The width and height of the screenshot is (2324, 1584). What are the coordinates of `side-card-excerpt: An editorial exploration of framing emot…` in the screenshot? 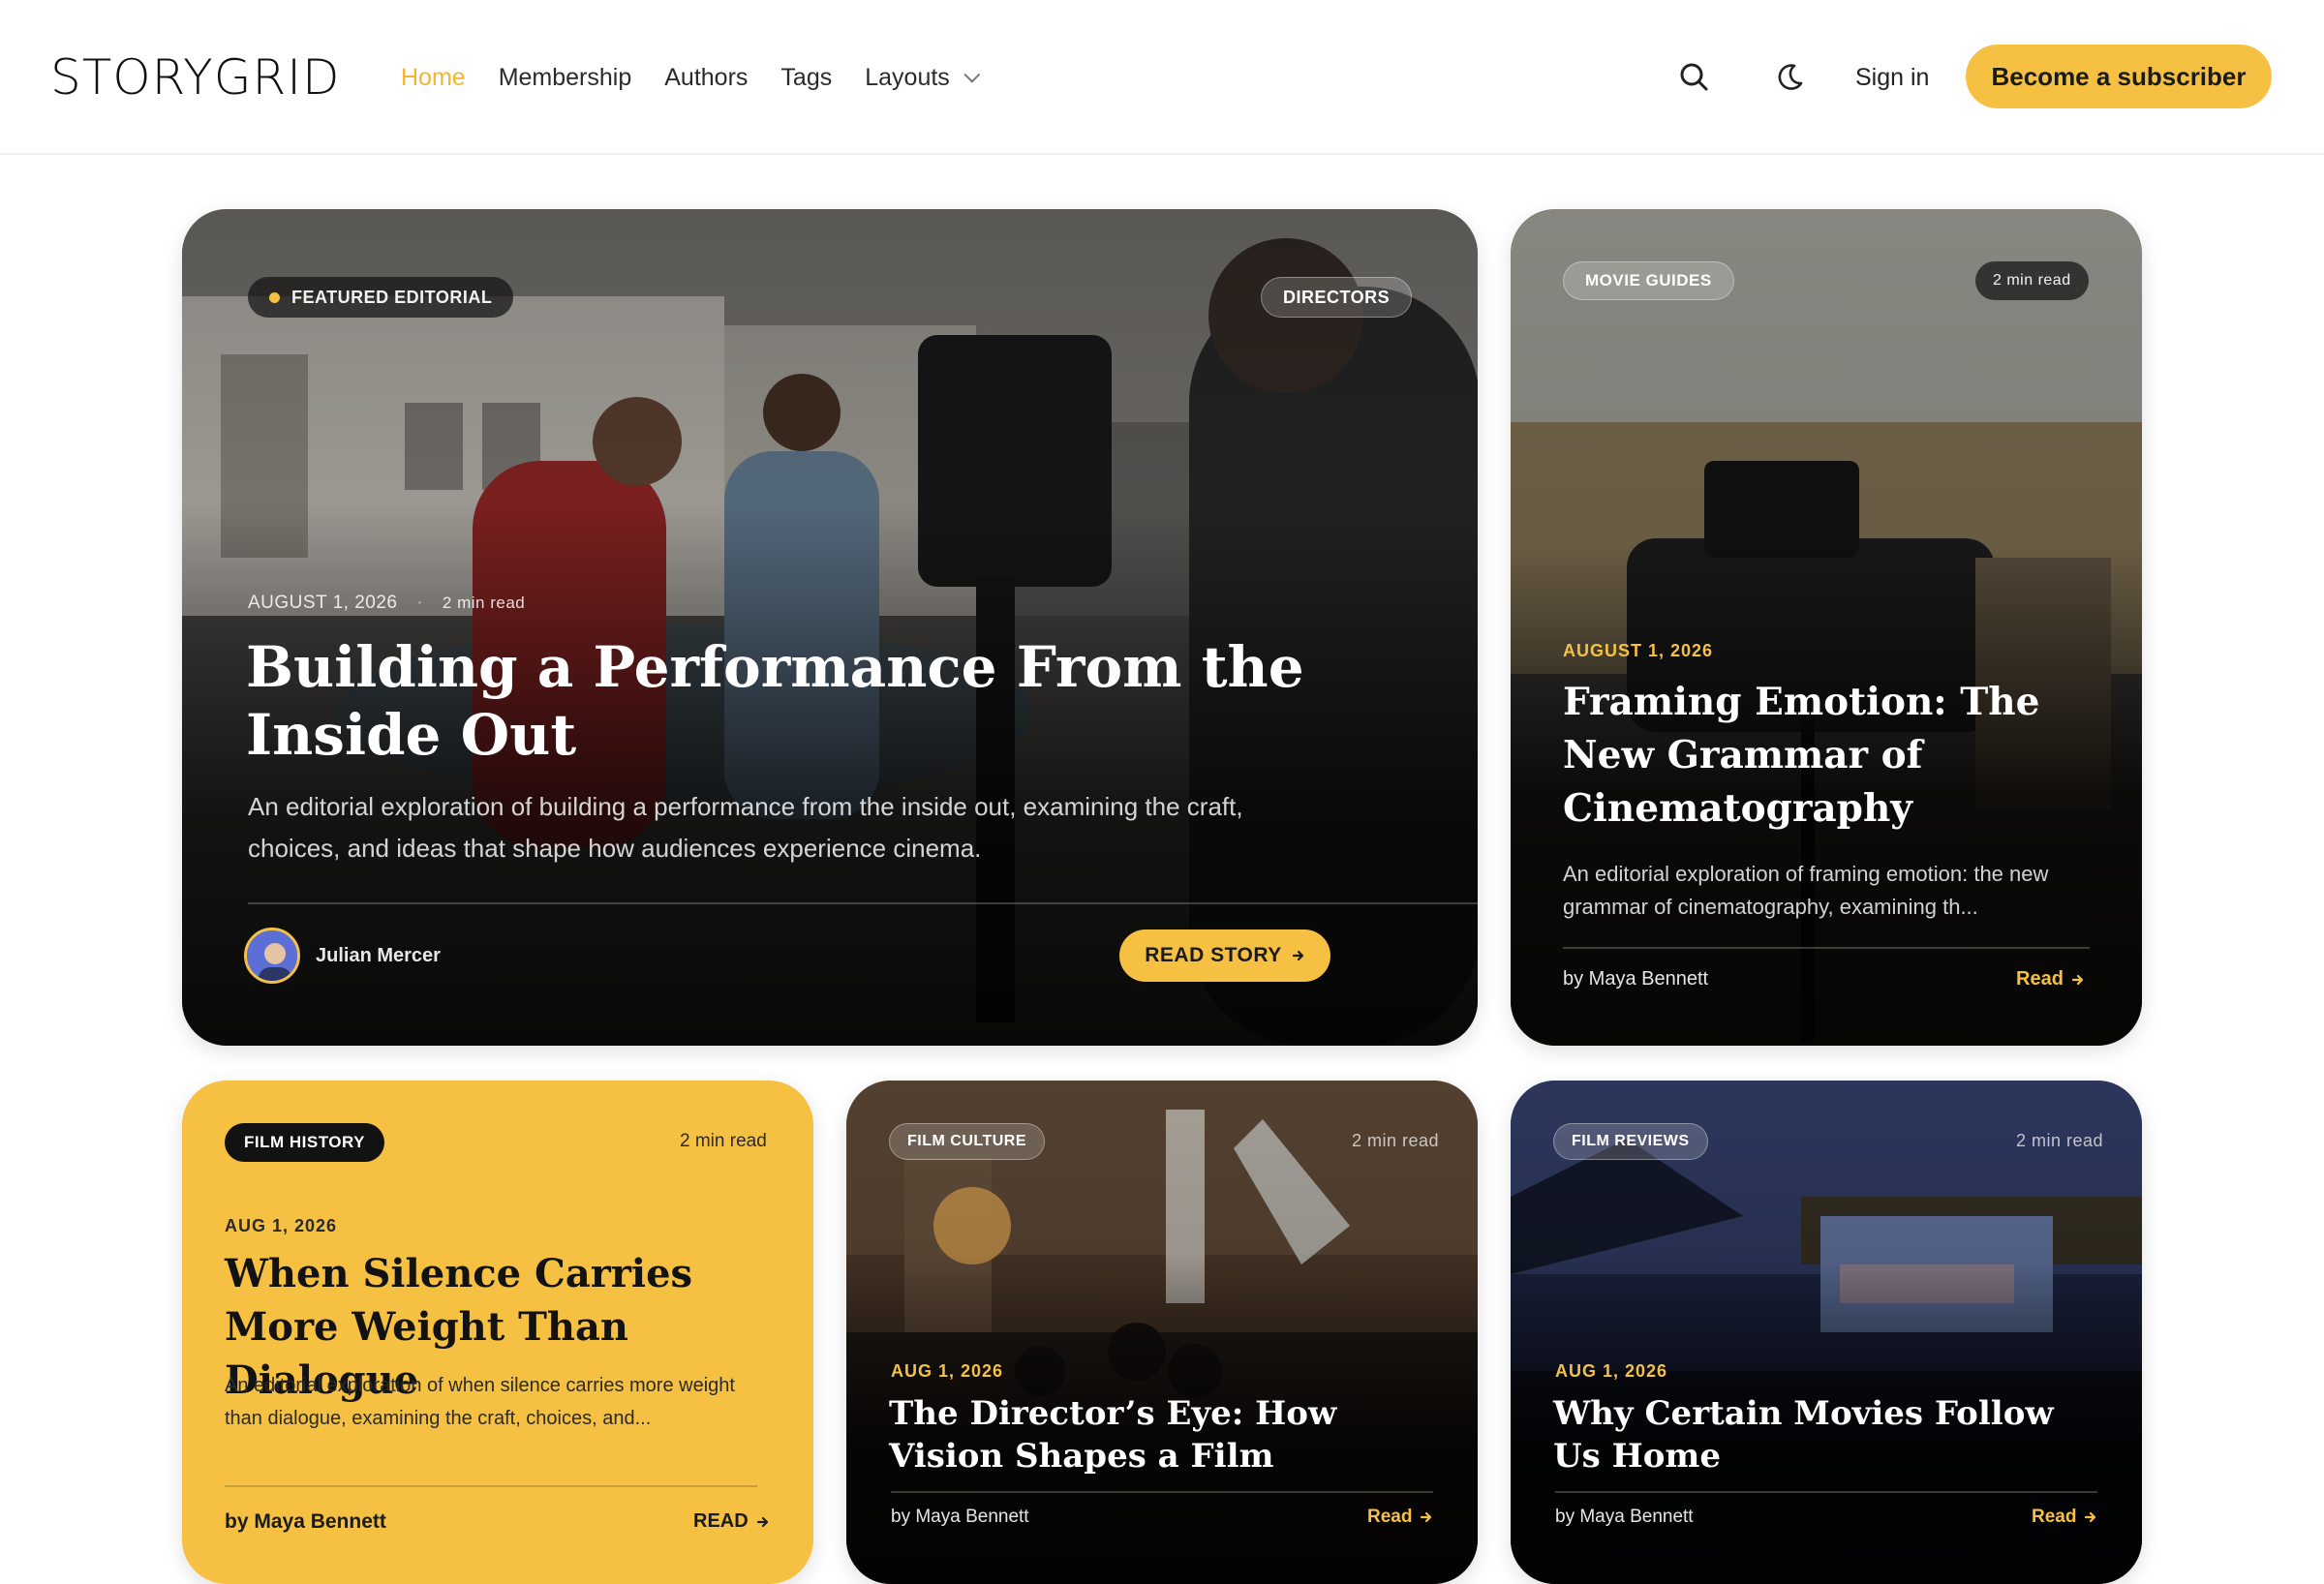 It's located at (1806, 891).